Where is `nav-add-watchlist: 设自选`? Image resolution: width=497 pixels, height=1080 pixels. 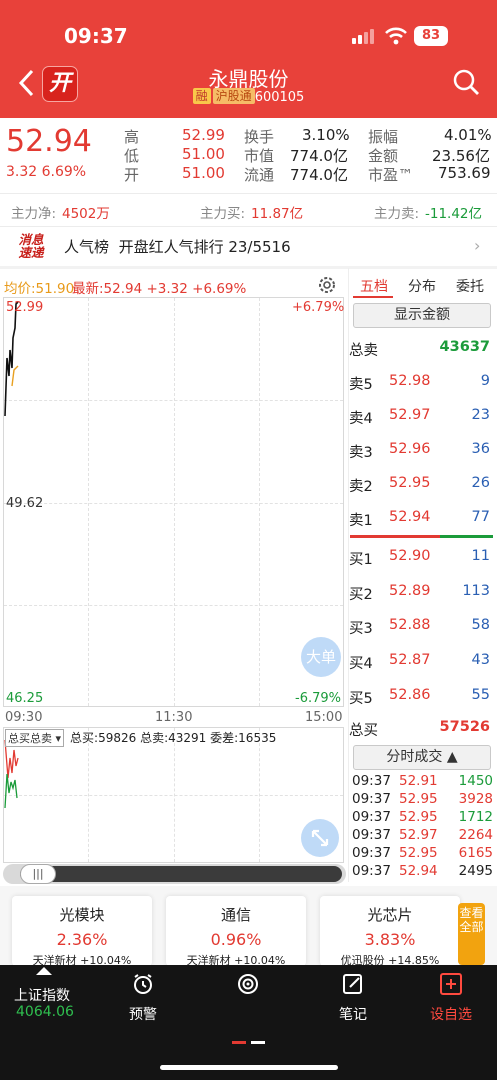
nav-add-watchlist: 设自选 is located at coordinates (451, 998).